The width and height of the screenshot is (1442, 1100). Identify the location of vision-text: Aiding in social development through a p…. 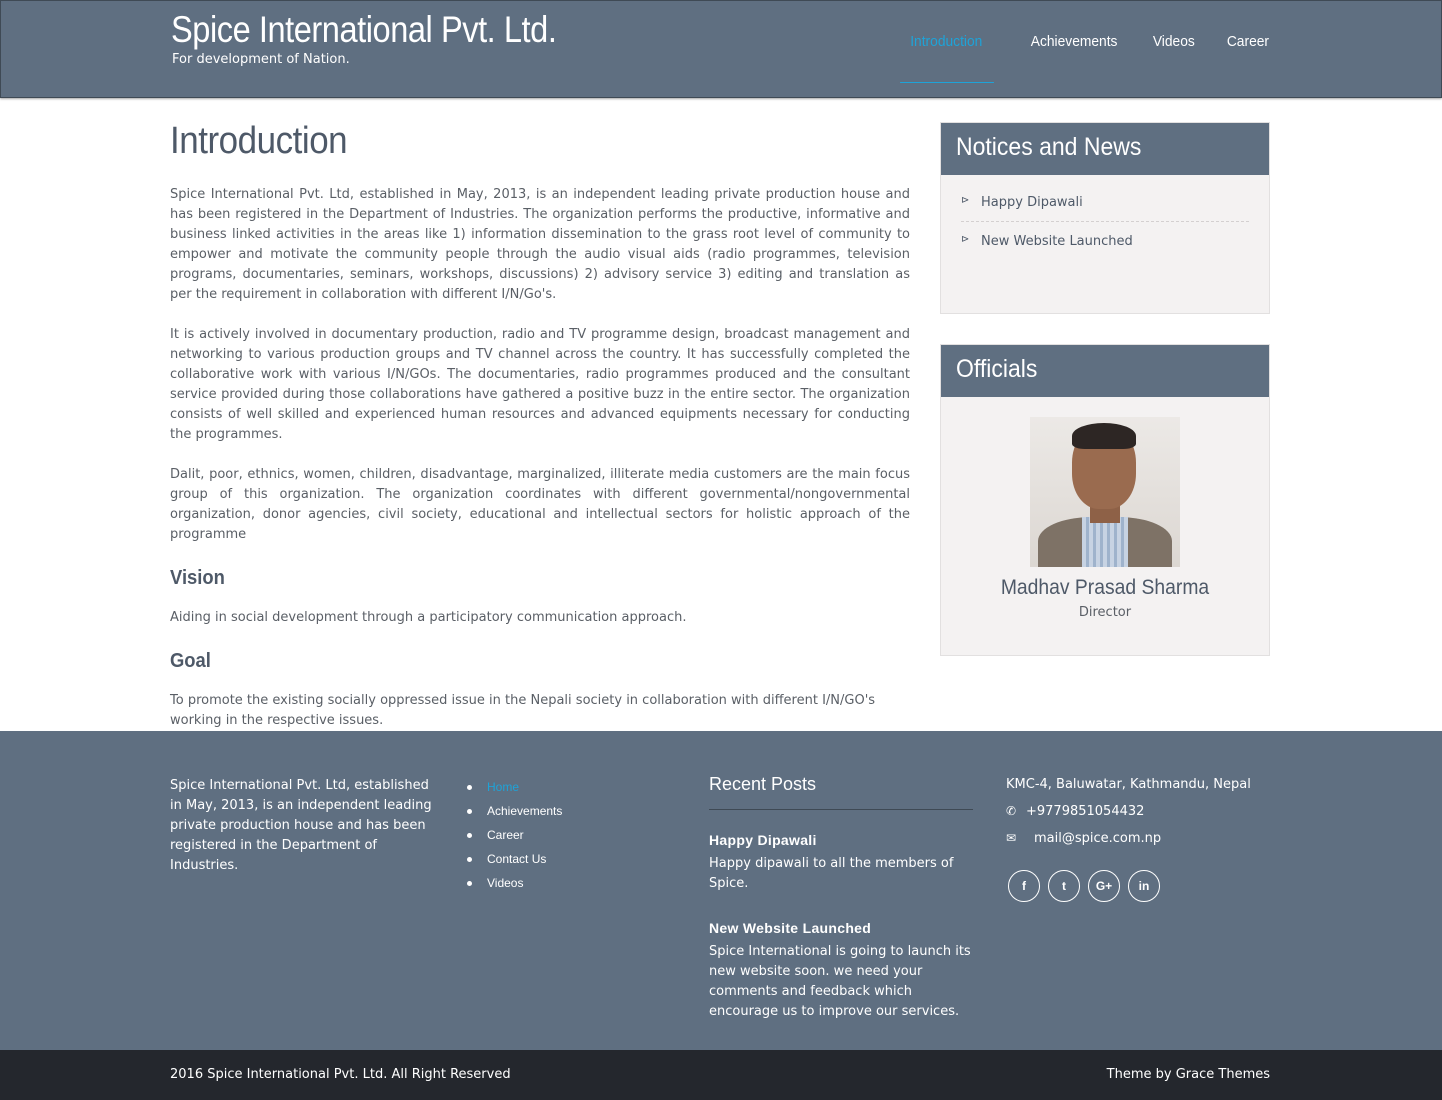
(428, 617).